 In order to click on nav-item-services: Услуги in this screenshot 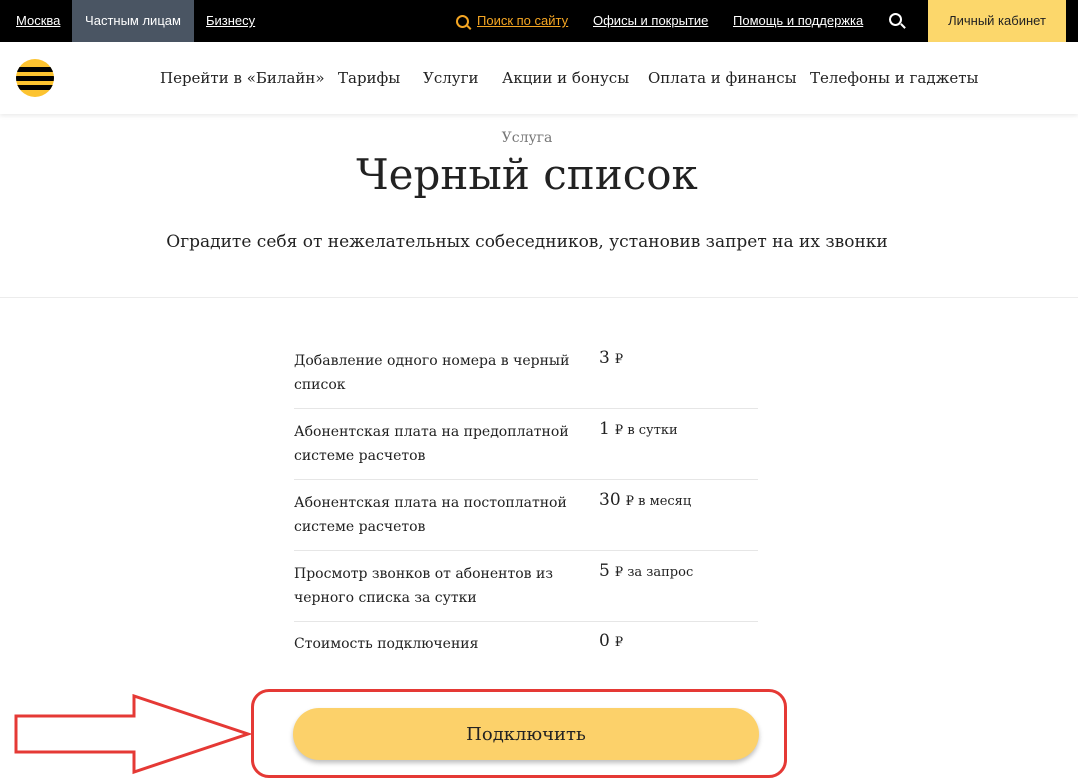, I will do `click(450, 78)`.